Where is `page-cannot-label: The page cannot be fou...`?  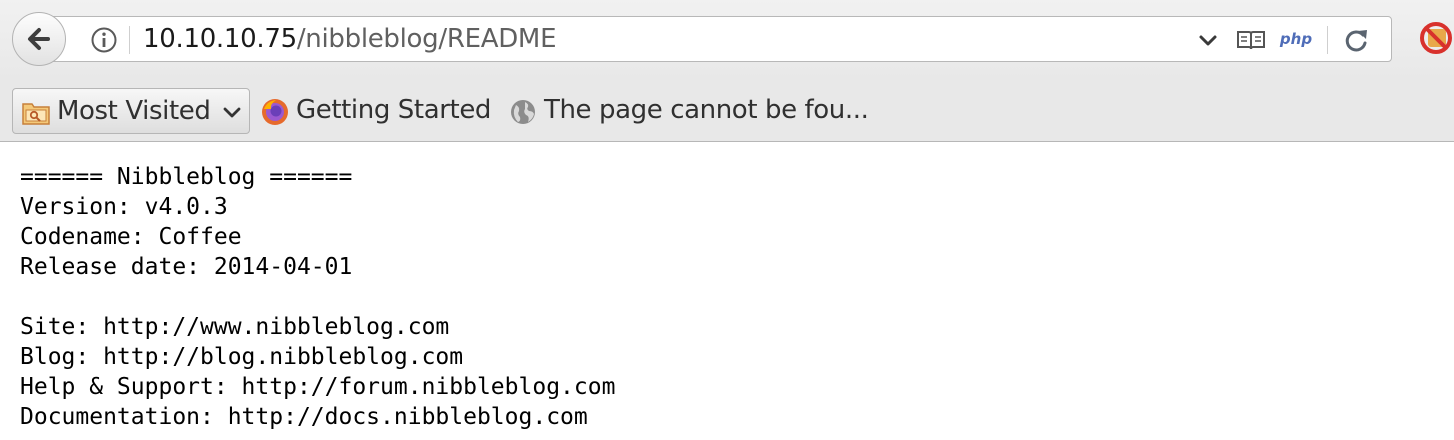 page-cannot-label: The page cannot be fou... is located at coordinates (706, 110).